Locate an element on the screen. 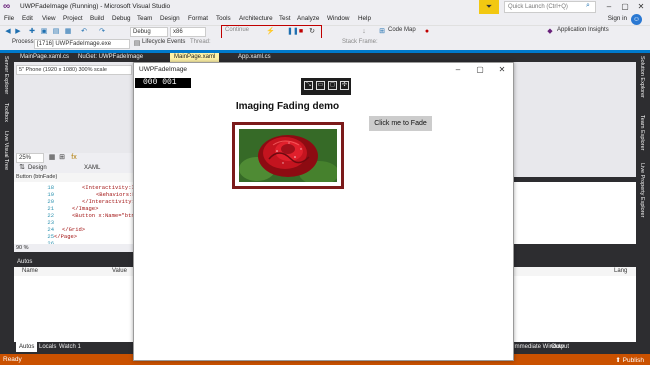 This screenshot has height=365, width=650. process-select: [1716] UWPFadeImage.exe is located at coordinates (82, 44).